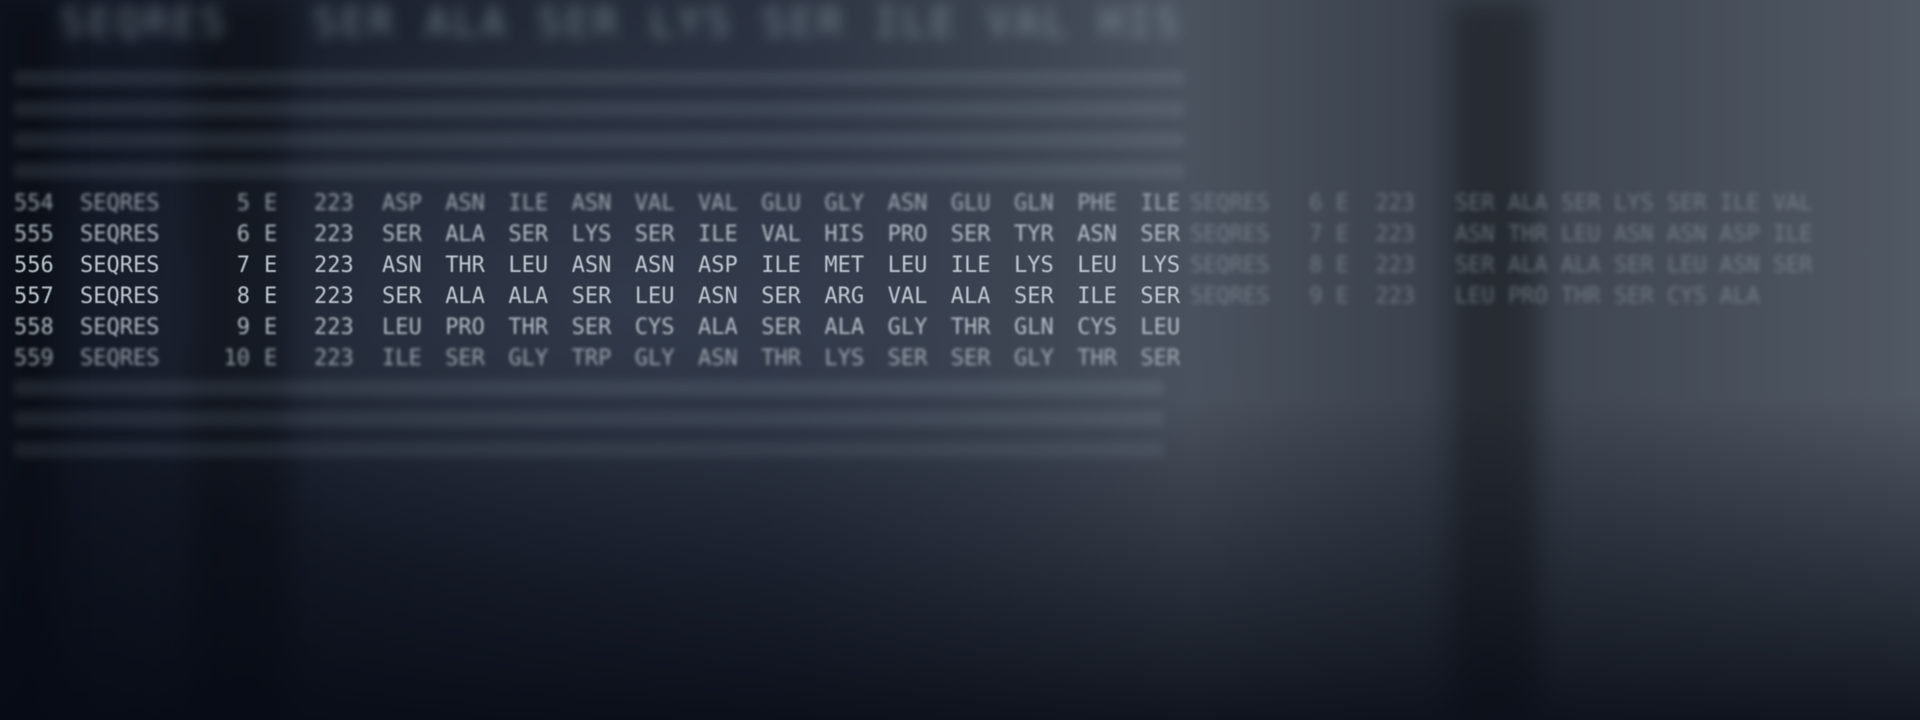  Describe the element at coordinates (844, 234) in the screenshot. I see `residue-cell: HIS` at that location.